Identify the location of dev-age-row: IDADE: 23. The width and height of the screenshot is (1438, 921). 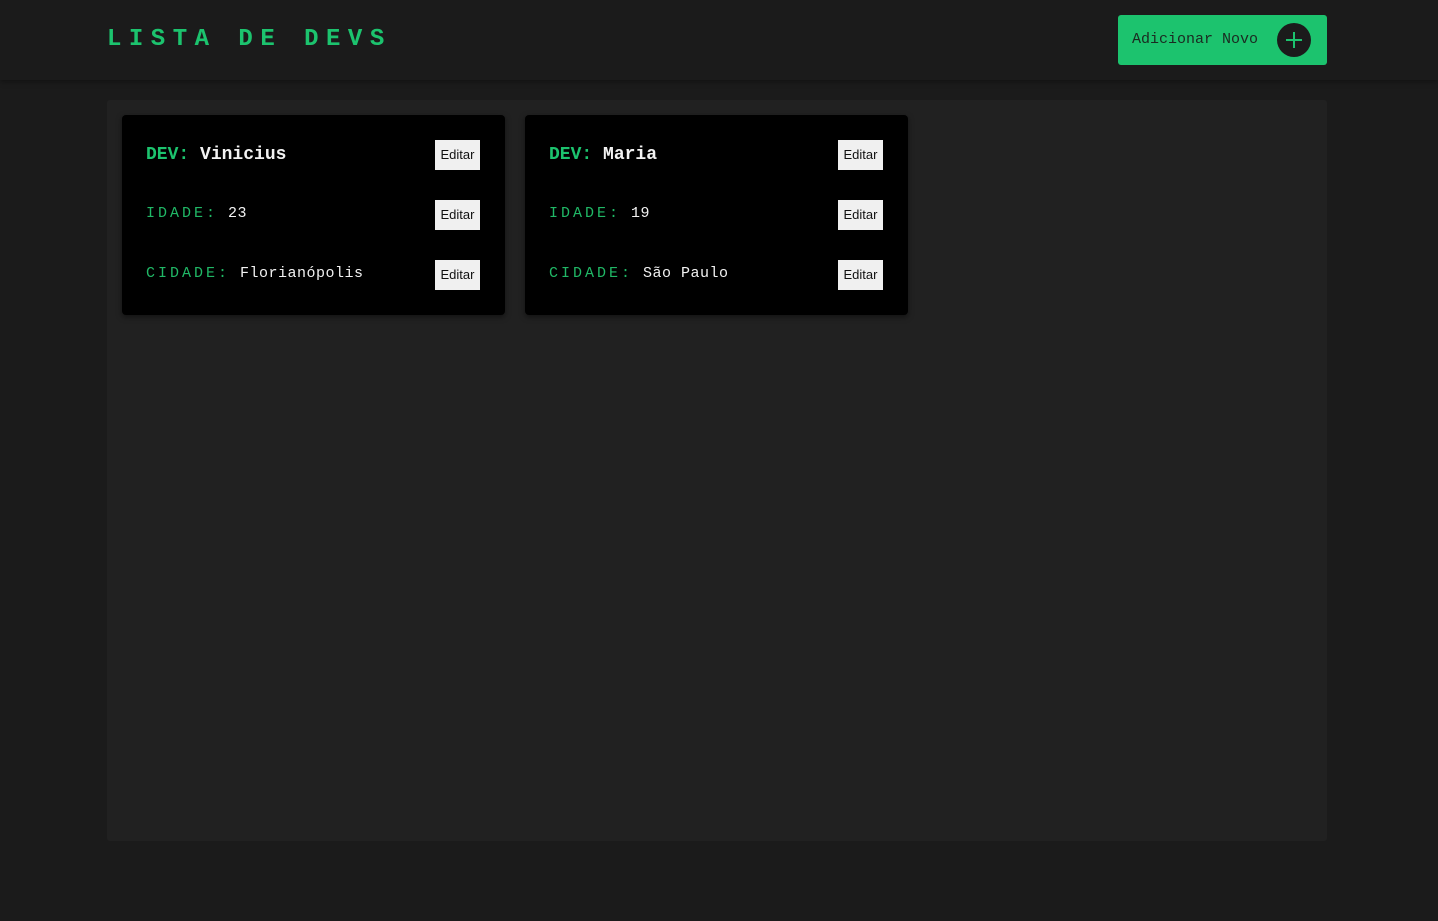
(196, 214).